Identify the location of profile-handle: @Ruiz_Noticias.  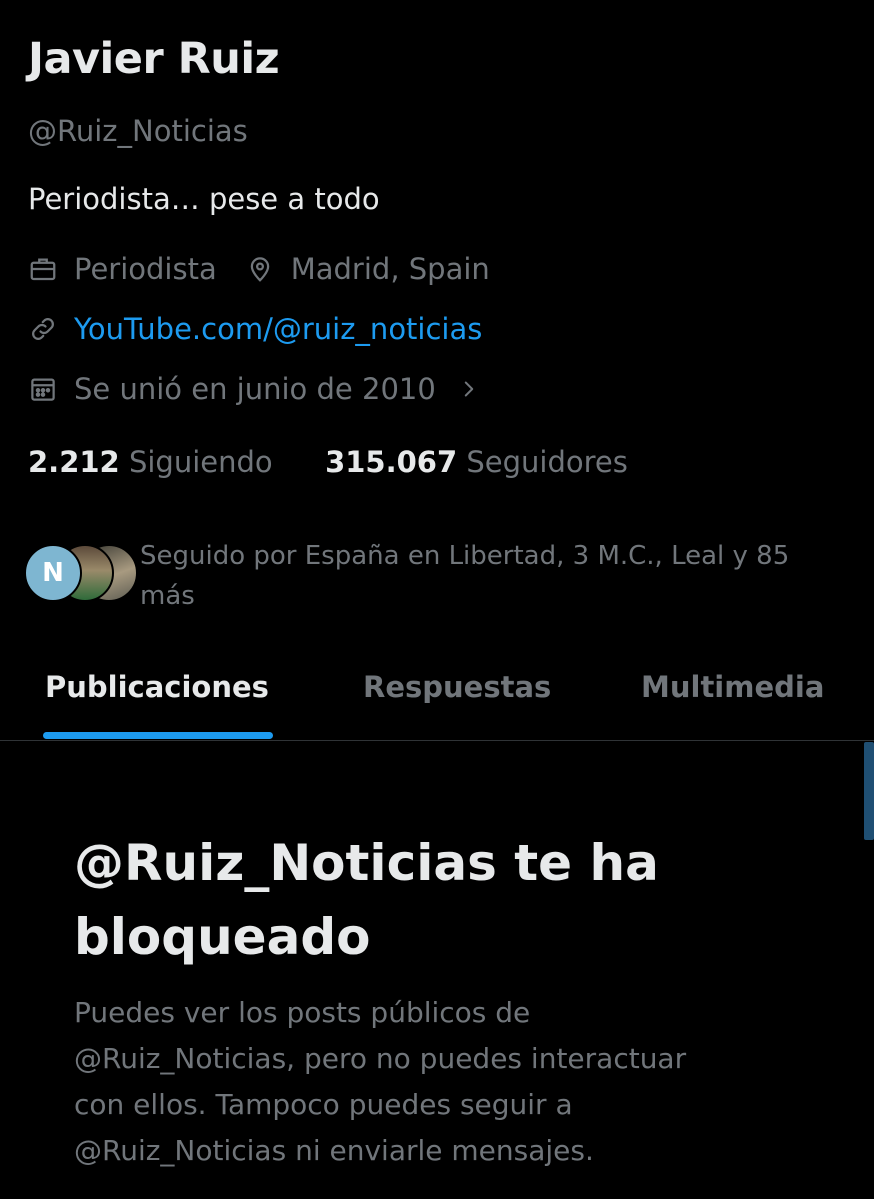
(138, 131).